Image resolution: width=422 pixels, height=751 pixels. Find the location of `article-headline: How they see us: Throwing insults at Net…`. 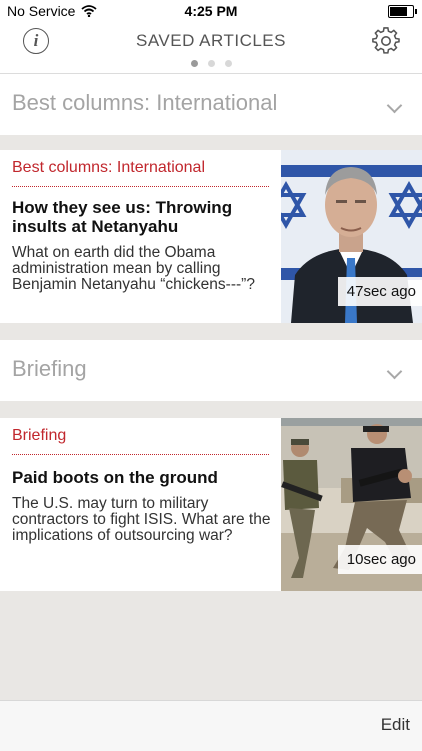

article-headline: How they see us: Throwing insults at Net… is located at coordinates (122, 217).